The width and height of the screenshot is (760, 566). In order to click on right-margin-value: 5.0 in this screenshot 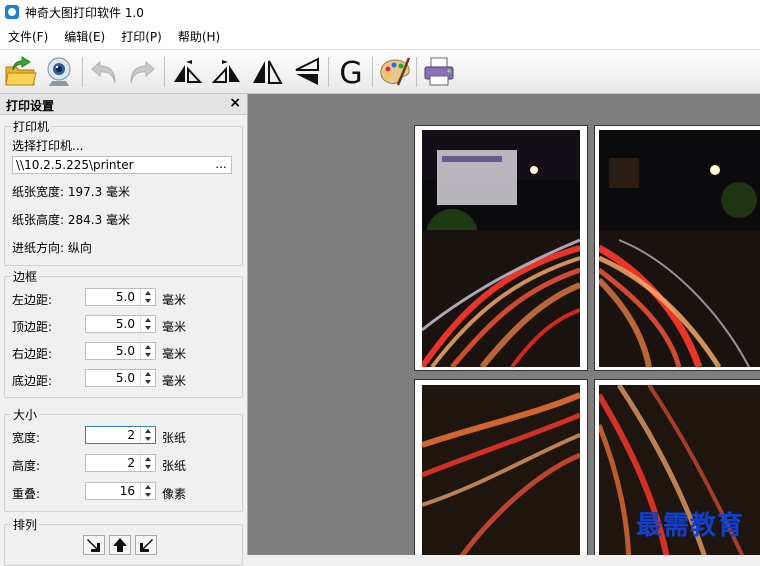, I will do `click(125, 351)`.